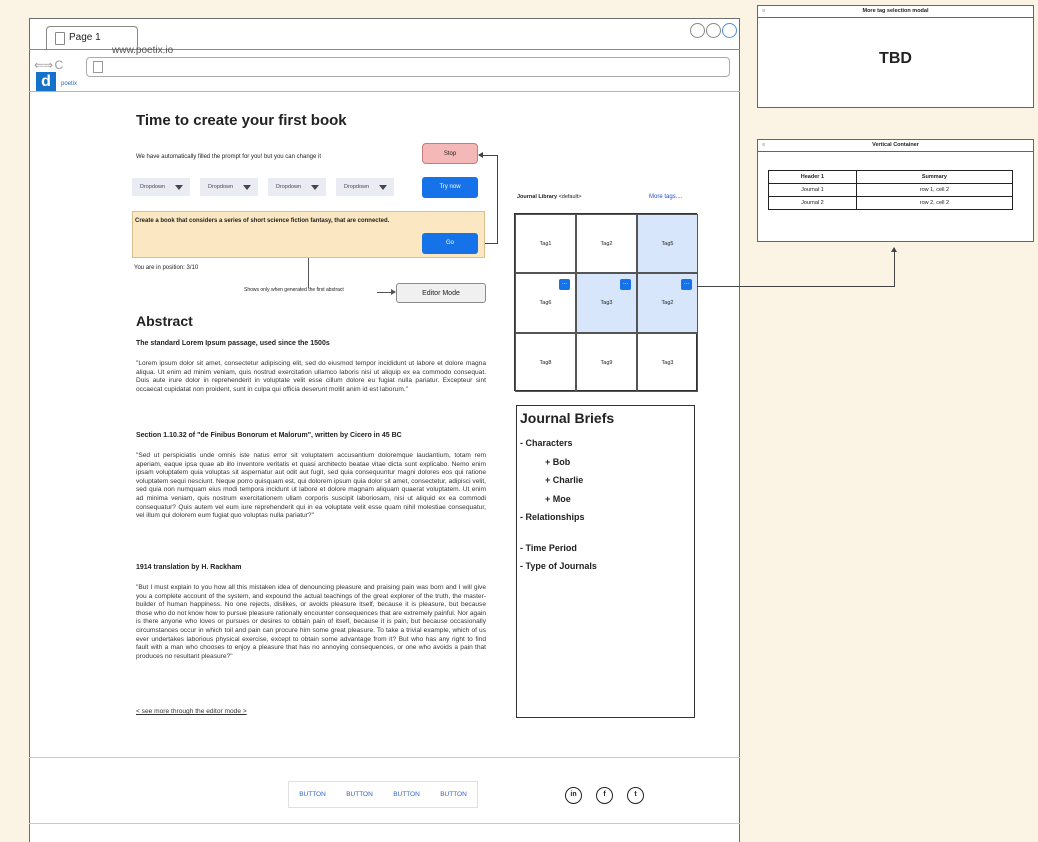  I want to click on editor-mode-button: Editor Mode, so click(441, 293).